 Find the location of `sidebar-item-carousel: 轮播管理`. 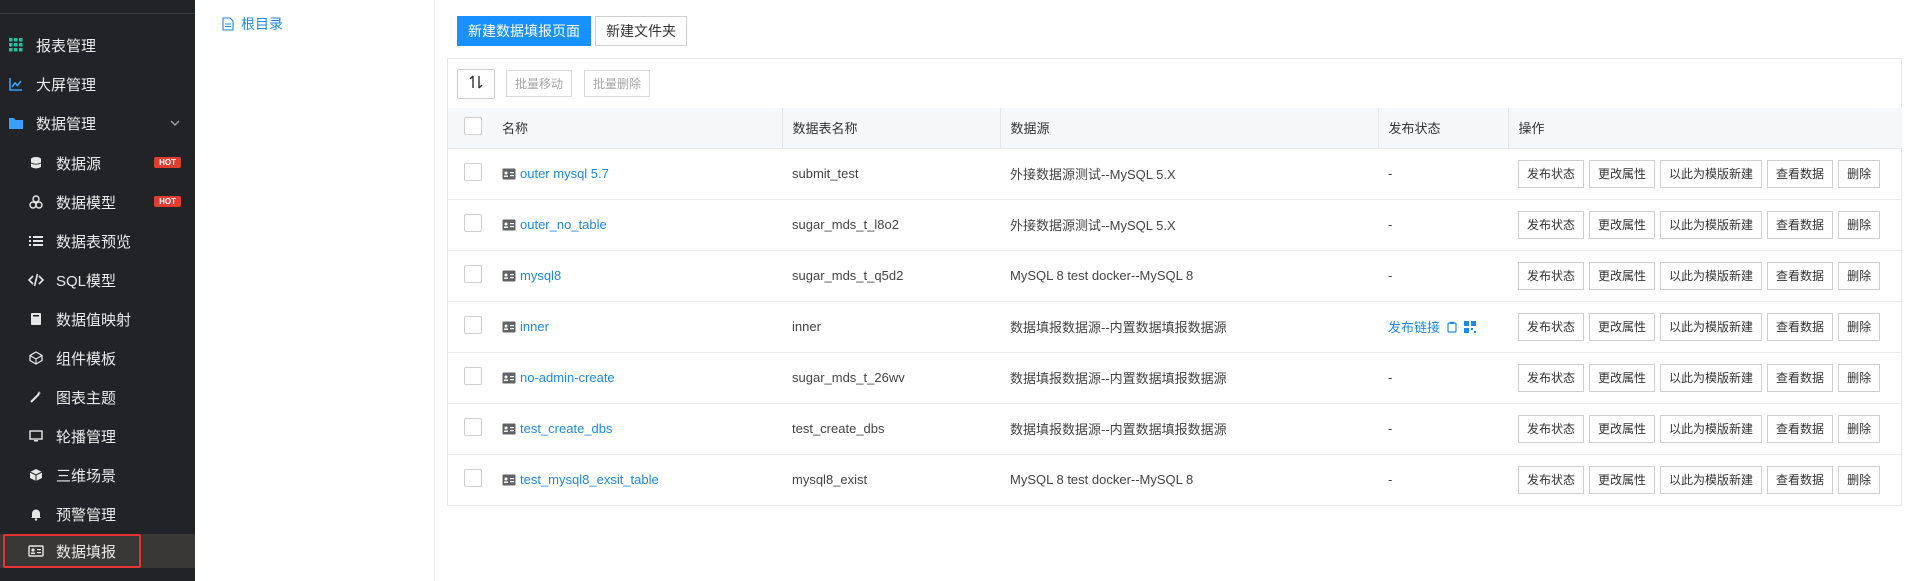

sidebar-item-carousel: 轮播管理 is located at coordinates (97, 436).